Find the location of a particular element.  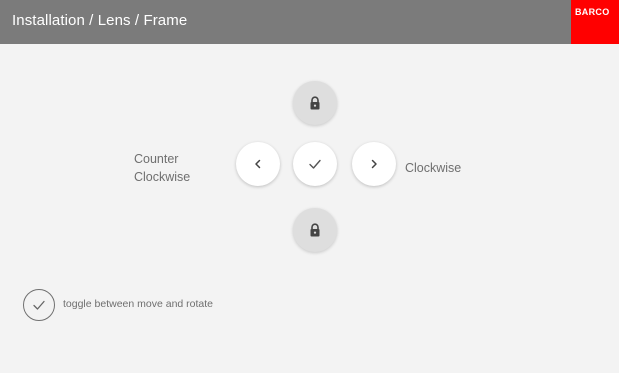

move-down-button is located at coordinates (315, 230).